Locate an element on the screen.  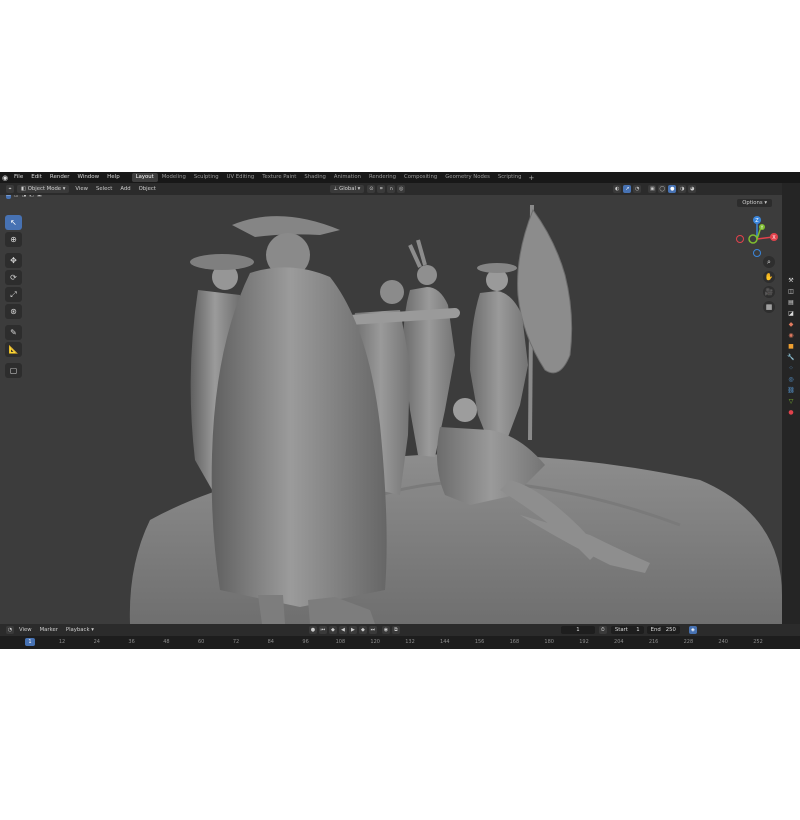
gizmo-y-label: Y is located at coordinates (762, 227).